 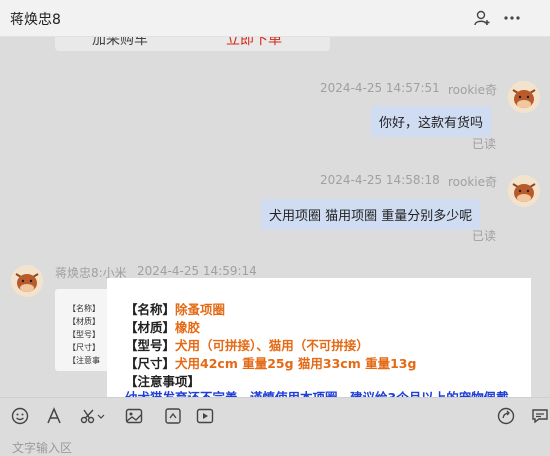 What do you see at coordinates (84, 347) in the screenshot?
I see `card-line: 【尺寸】` at bounding box center [84, 347].